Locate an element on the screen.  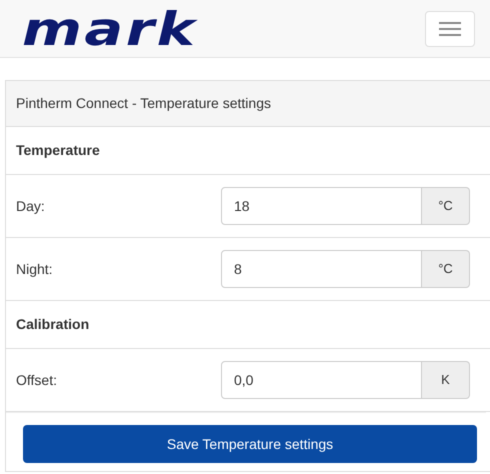
panel-title: Pintherm Connect - Temperature settings is located at coordinates (248, 104).